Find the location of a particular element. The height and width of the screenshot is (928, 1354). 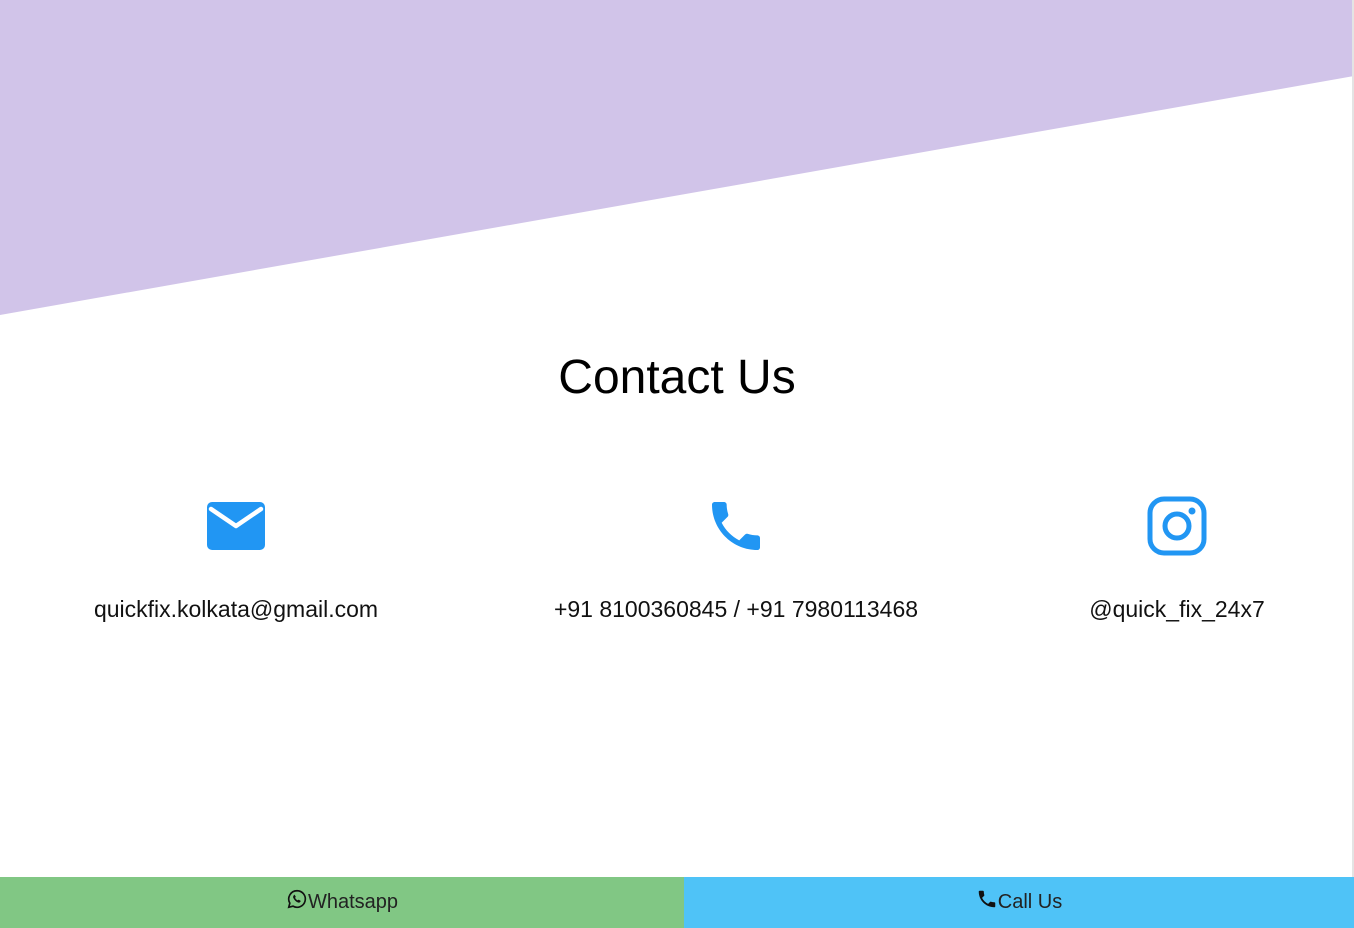

page-title: Contact Us is located at coordinates (677, 377).